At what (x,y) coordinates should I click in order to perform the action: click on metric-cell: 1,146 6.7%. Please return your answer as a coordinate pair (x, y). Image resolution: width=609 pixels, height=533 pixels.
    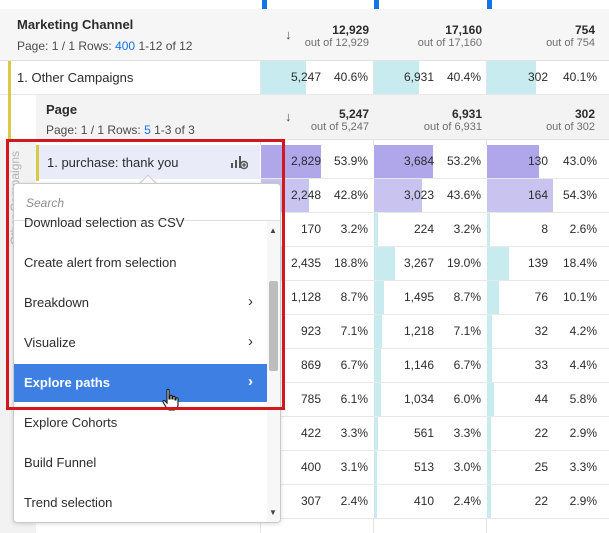
    Looking at the image, I should click on (429, 365).